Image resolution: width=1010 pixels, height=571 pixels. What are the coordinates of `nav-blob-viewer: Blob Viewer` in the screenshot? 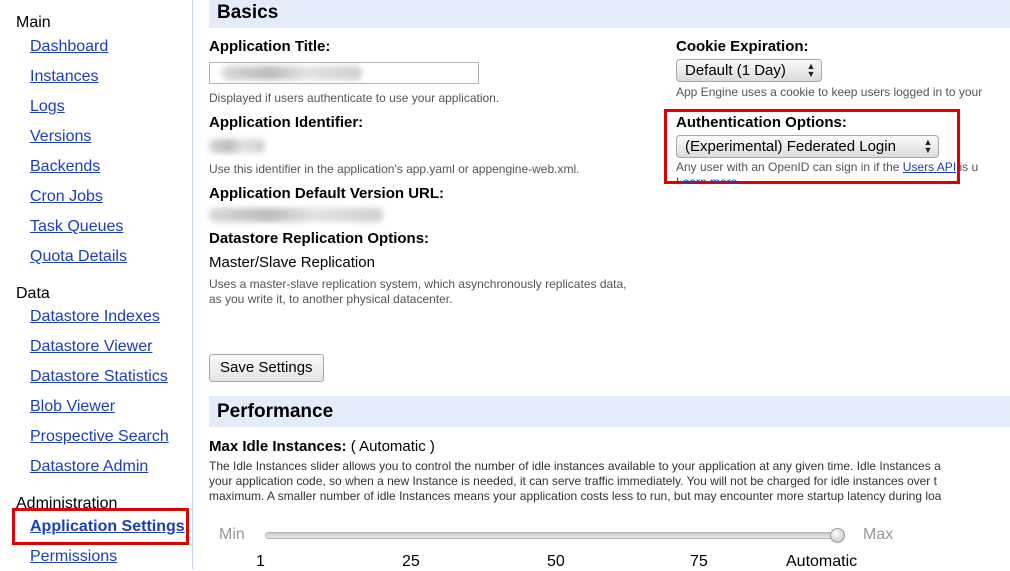 It's located at (72, 407).